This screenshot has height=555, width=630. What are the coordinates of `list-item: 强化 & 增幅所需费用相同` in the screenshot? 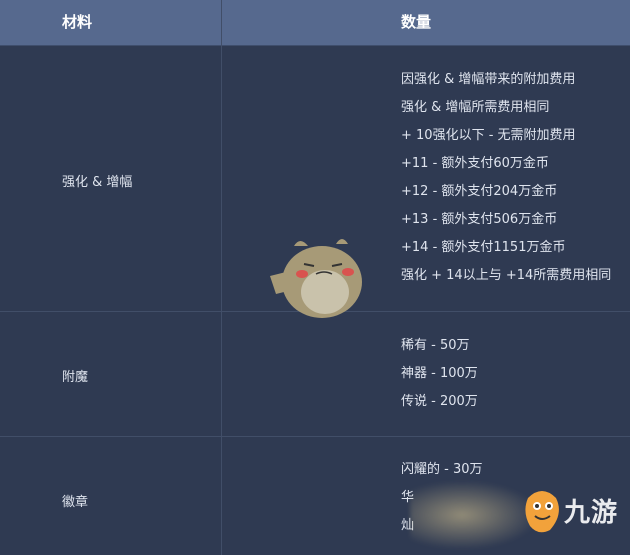 It's located at (475, 107).